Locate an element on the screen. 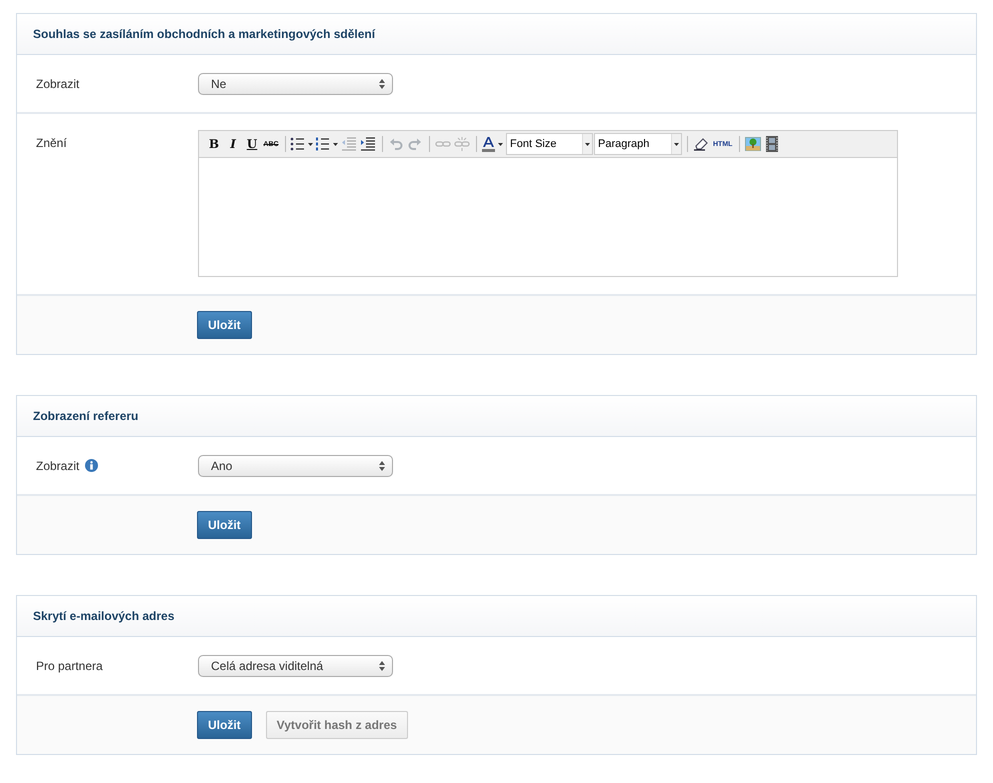  panel-title: Skrytí e-mailových adres is located at coordinates (103, 616).